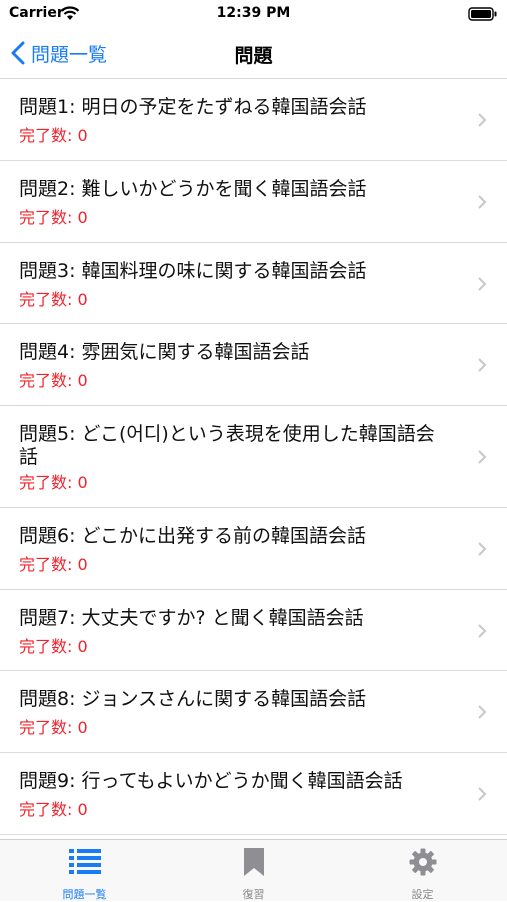 The image size is (507, 902). What do you see at coordinates (253, 794) in the screenshot?
I see `problem-row-9: 問題9: 行ってもよいかどうか聞く韓国語会話 完了数: 0` at bounding box center [253, 794].